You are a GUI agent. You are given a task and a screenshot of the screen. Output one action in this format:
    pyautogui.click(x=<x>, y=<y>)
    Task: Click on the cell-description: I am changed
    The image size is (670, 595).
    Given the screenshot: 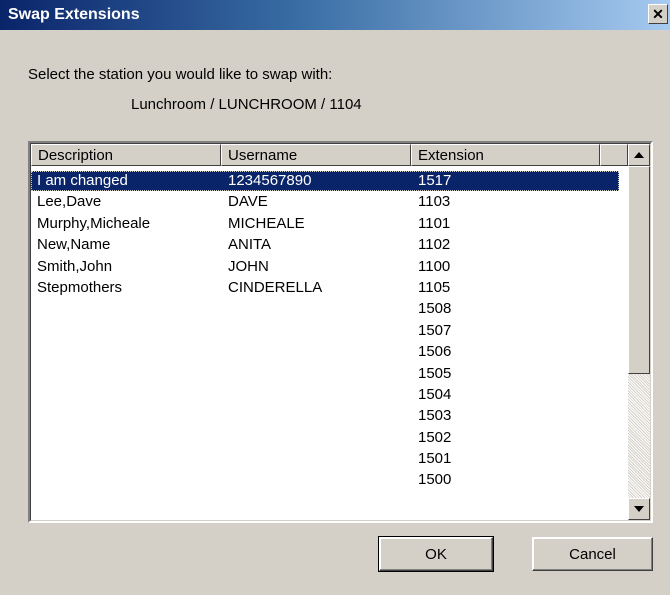 What is the action you would take?
    pyautogui.click(x=82, y=180)
    